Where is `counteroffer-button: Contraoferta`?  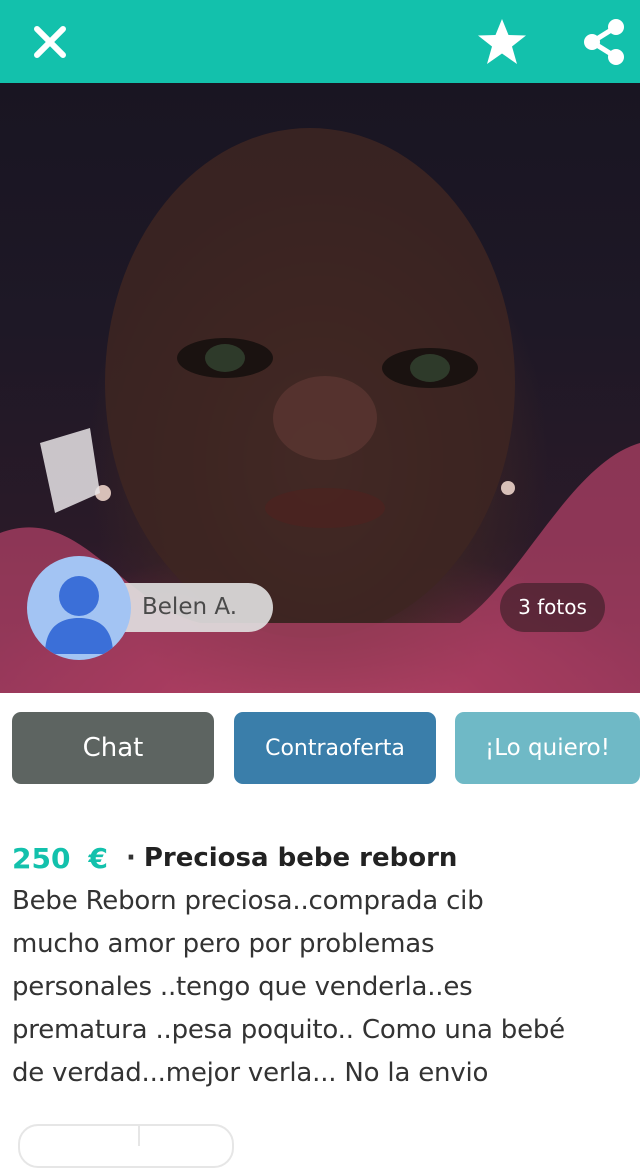
counteroffer-button: Contraoferta is located at coordinates (335, 748).